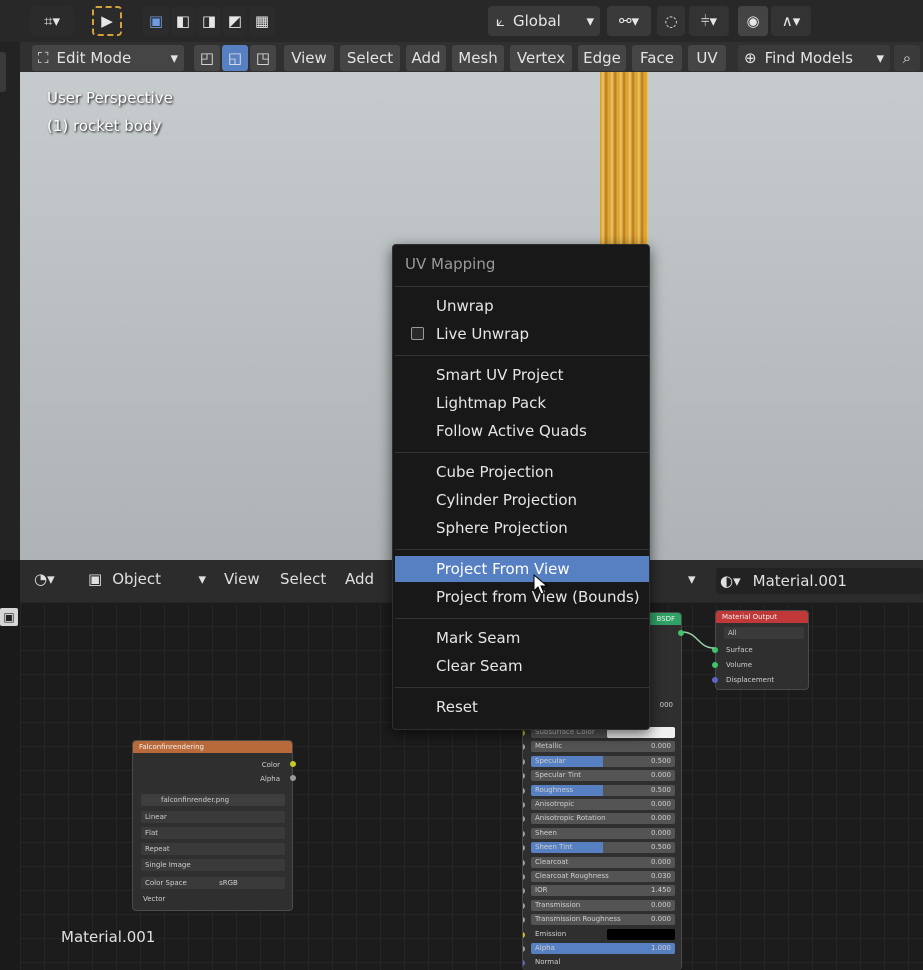 Image resolution: width=923 pixels, height=970 pixels. What do you see at coordinates (235, 58) in the screenshot?
I see `edge-select-icon: ◱` at bounding box center [235, 58].